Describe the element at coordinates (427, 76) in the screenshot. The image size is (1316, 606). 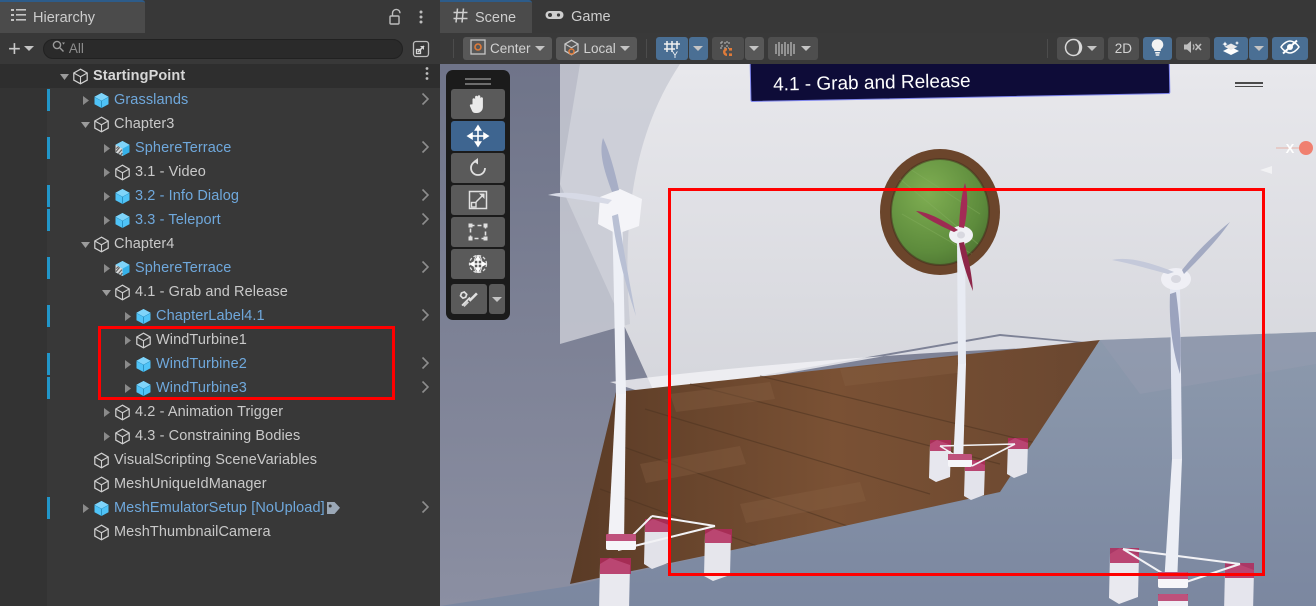
I see `scene-context-menu-icon` at that location.